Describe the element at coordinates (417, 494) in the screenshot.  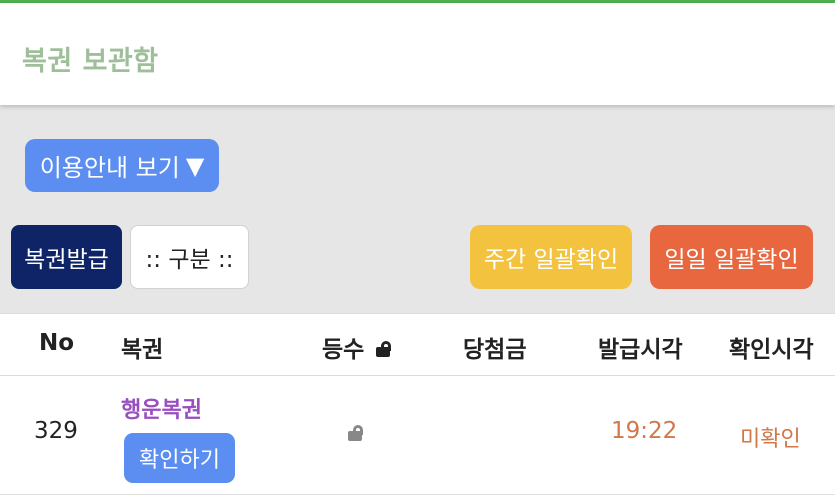
I see `row-divider` at that location.